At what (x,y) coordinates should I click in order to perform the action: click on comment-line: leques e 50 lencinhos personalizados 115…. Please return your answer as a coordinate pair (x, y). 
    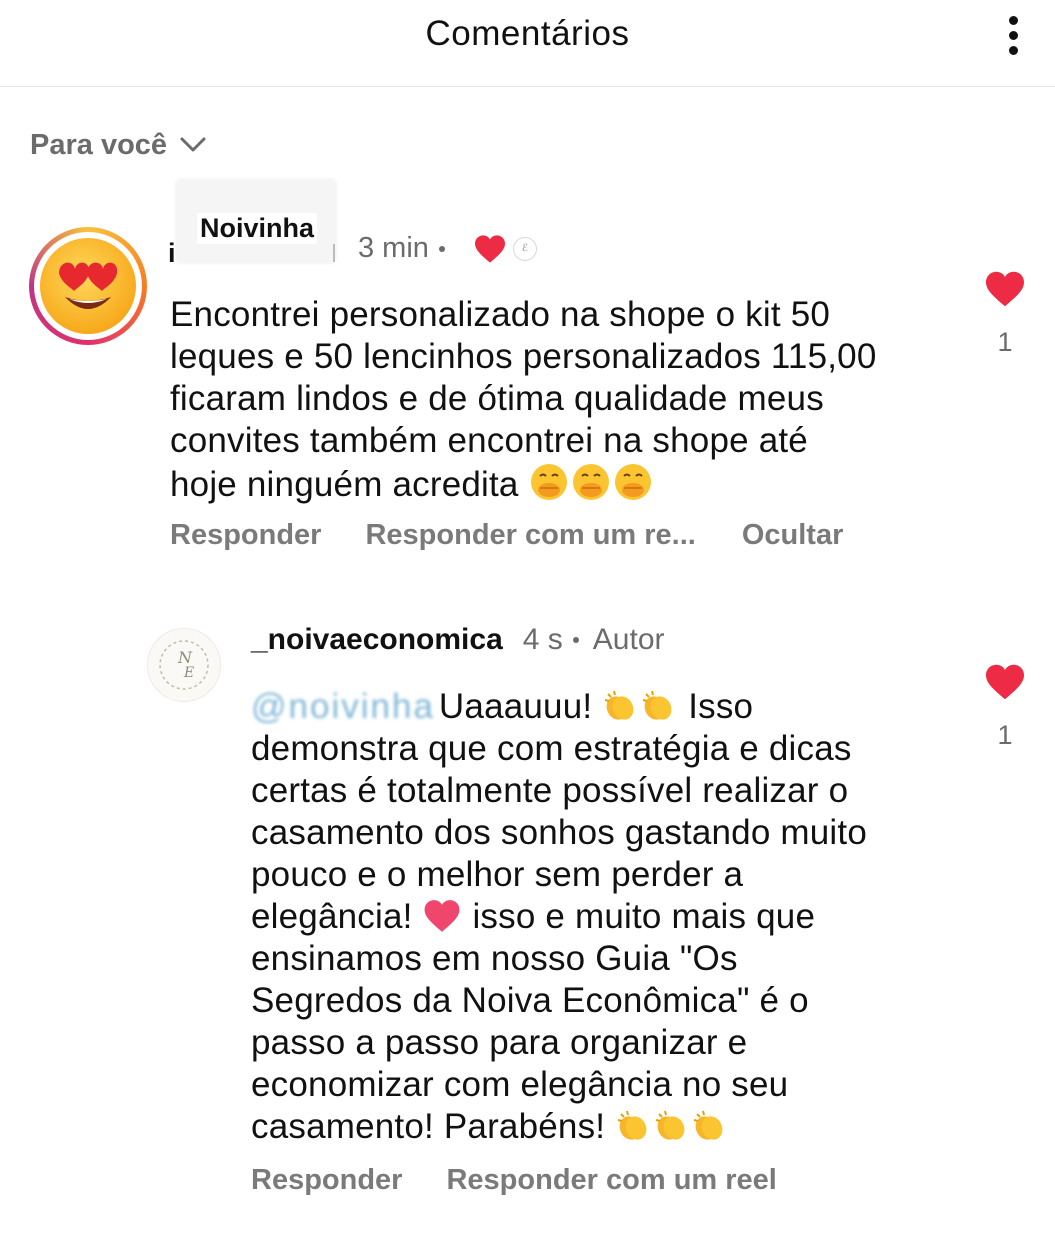
    Looking at the image, I should click on (523, 356).